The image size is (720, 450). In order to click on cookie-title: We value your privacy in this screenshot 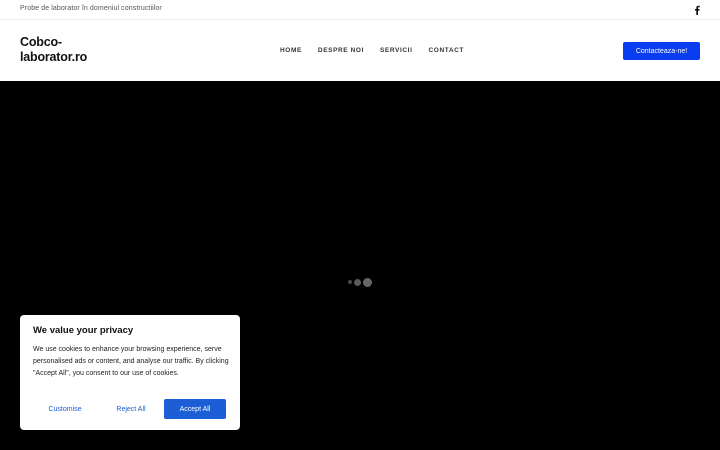, I will do `click(83, 330)`.